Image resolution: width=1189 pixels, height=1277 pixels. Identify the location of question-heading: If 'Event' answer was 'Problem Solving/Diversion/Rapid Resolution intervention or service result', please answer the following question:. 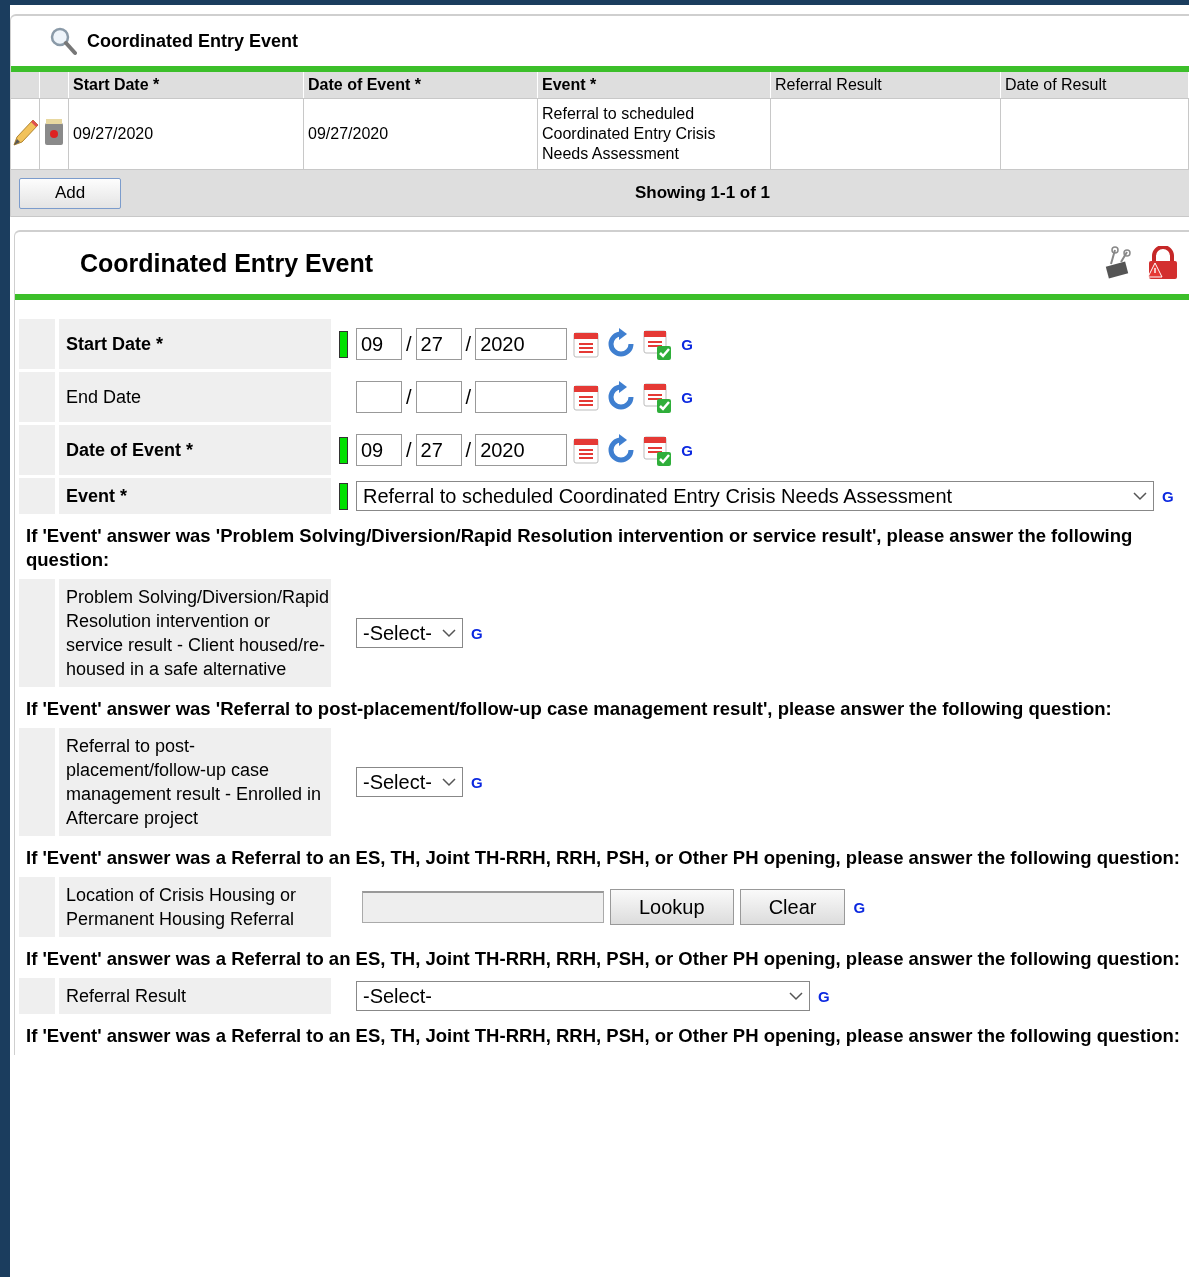
(579, 548).